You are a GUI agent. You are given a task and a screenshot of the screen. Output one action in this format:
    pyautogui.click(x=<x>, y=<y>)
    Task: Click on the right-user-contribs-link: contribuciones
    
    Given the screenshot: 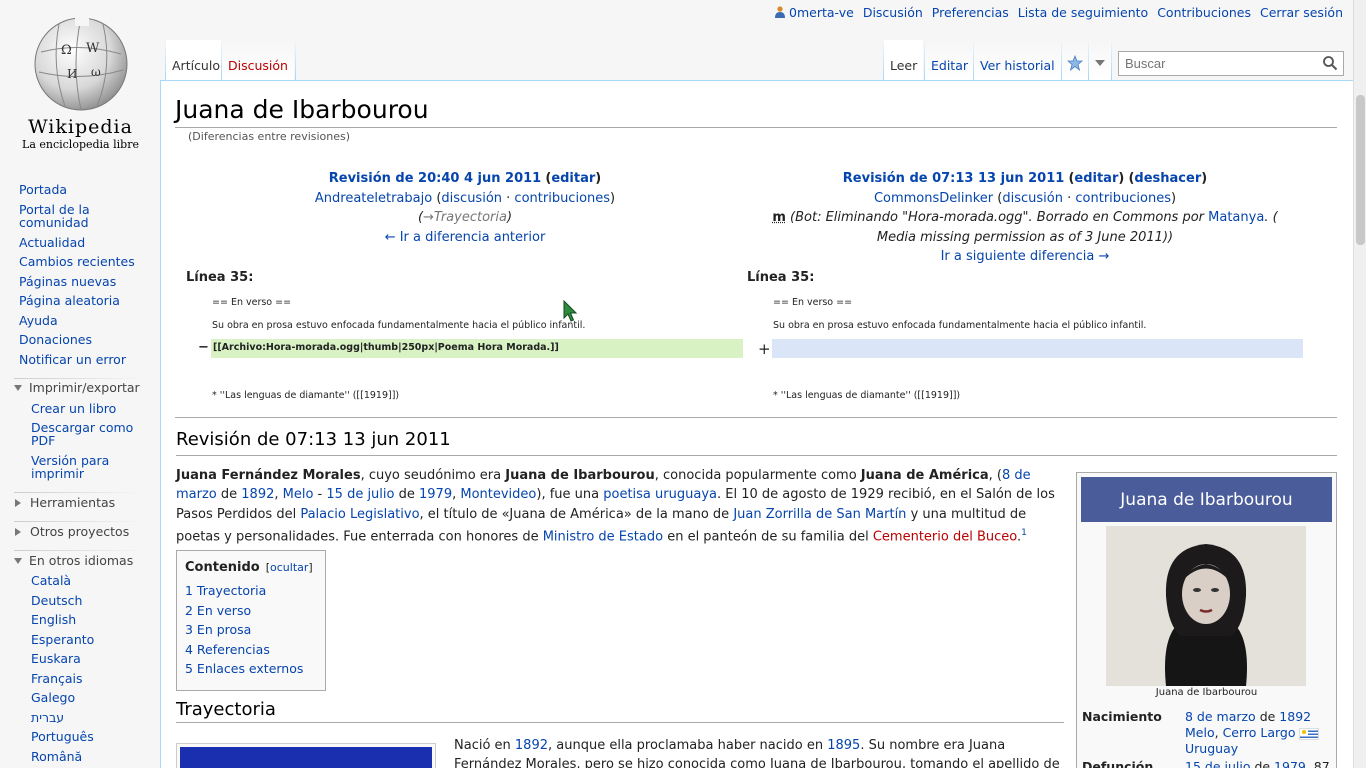 What is the action you would take?
    pyautogui.click(x=1123, y=198)
    